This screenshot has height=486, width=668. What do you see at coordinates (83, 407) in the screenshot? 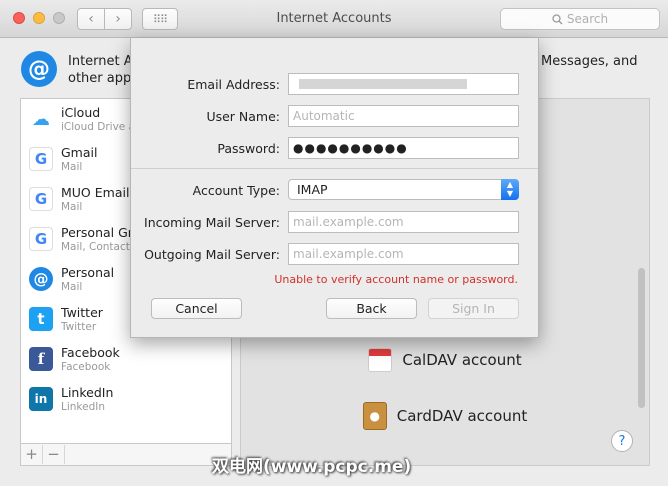
I see `account-subtitle: LinkedIn` at bounding box center [83, 407].